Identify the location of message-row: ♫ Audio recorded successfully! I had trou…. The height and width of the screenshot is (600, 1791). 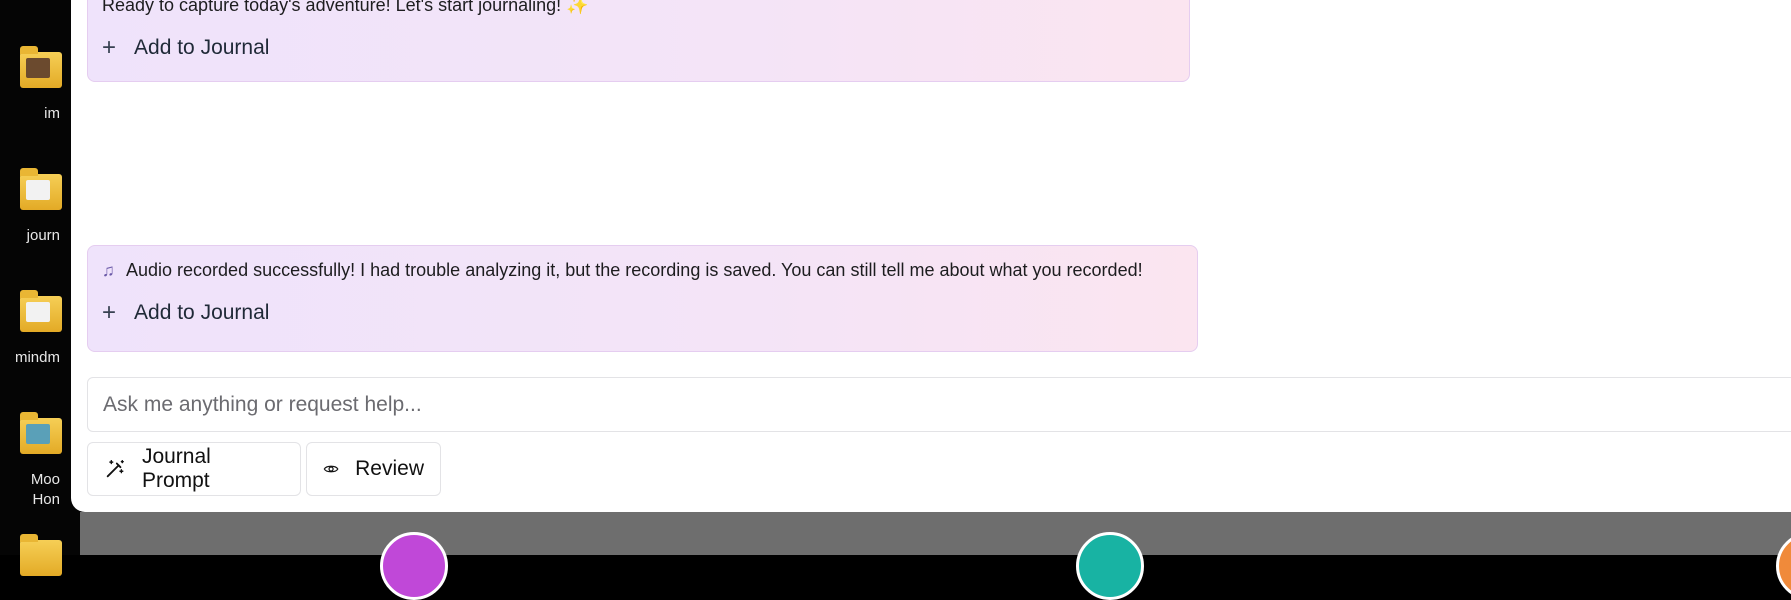
(622, 270).